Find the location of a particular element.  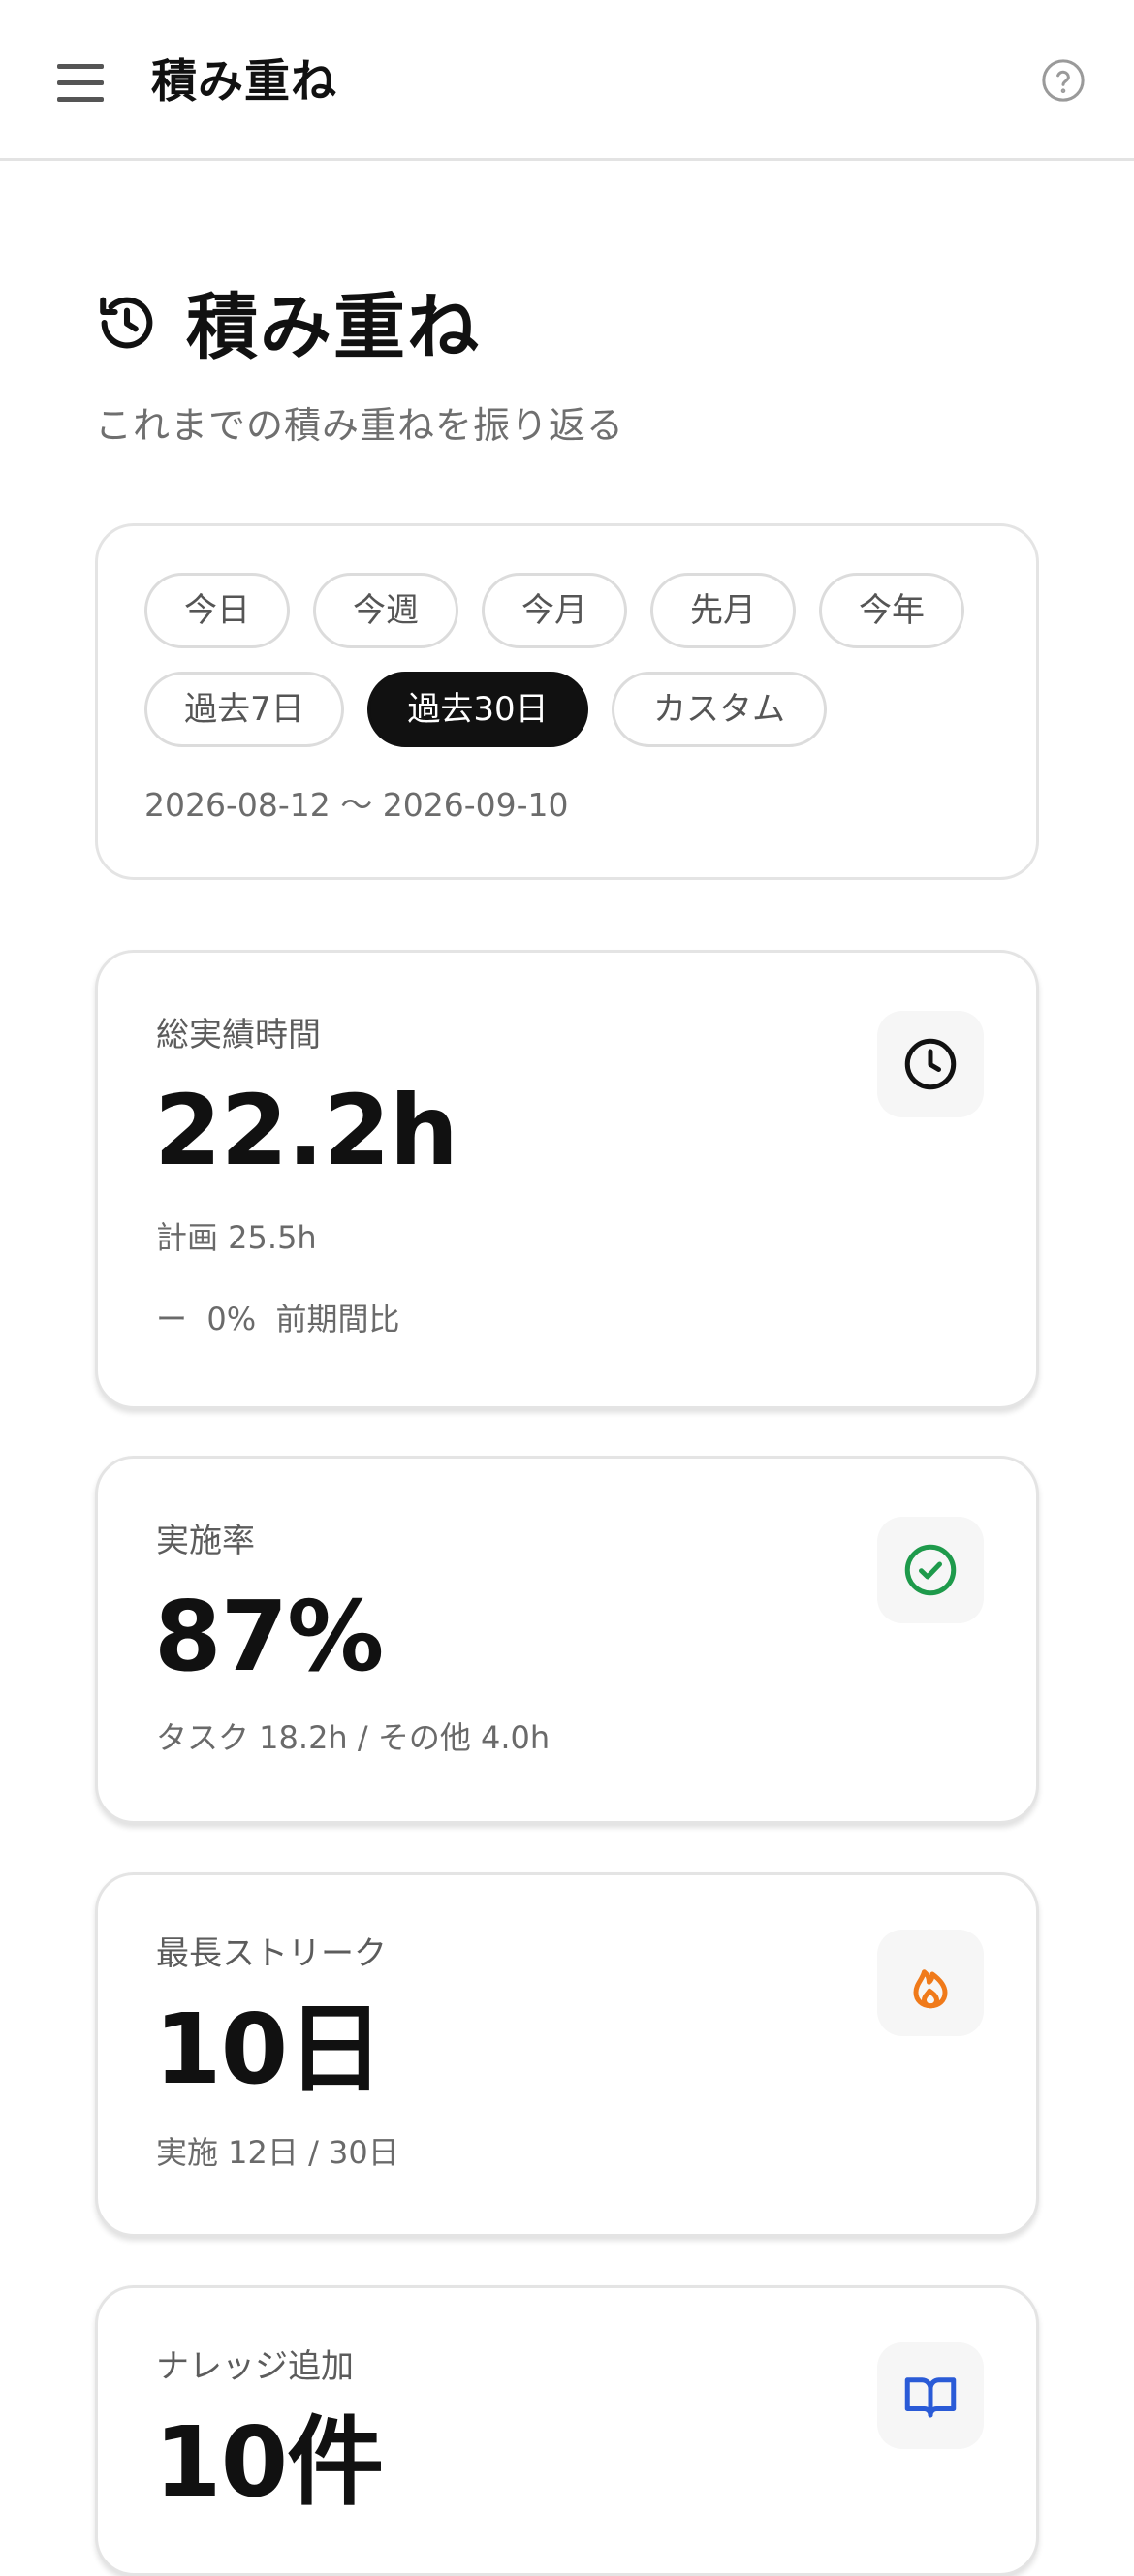

chip-custom: カスタム is located at coordinates (719, 709).